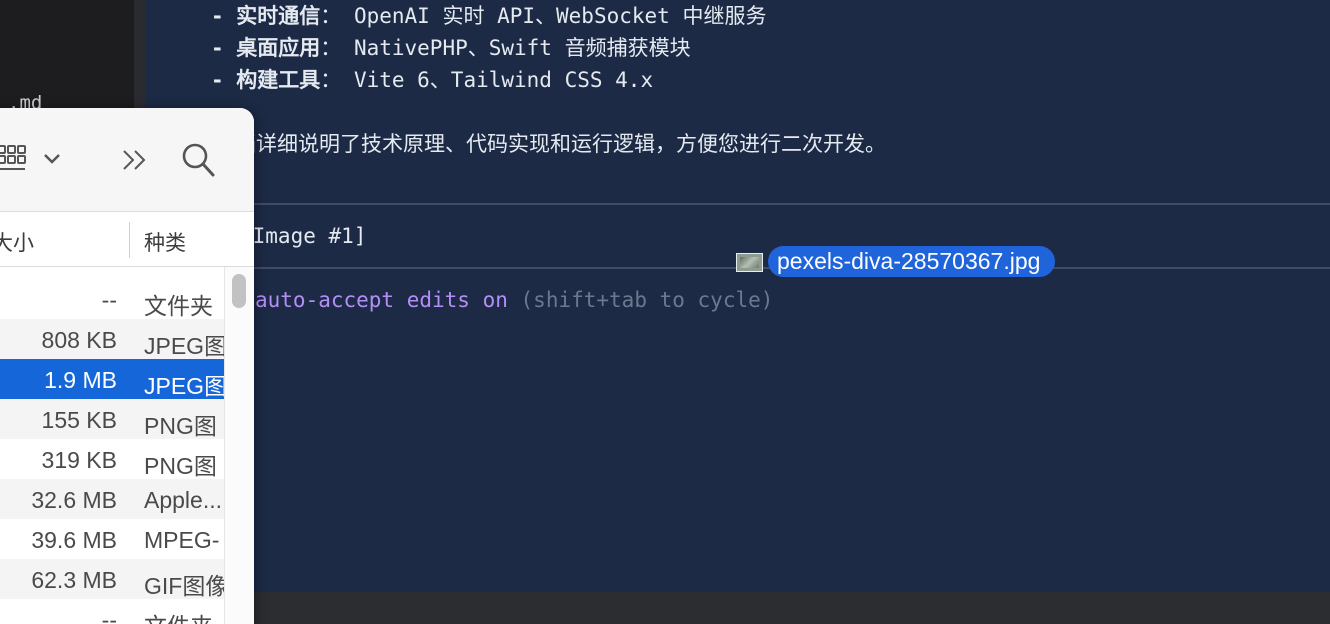 The height and width of the screenshot is (624, 1330). What do you see at coordinates (165, 242) in the screenshot?
I see `column-header-kind: 种类` at bounding box center [165, 242].